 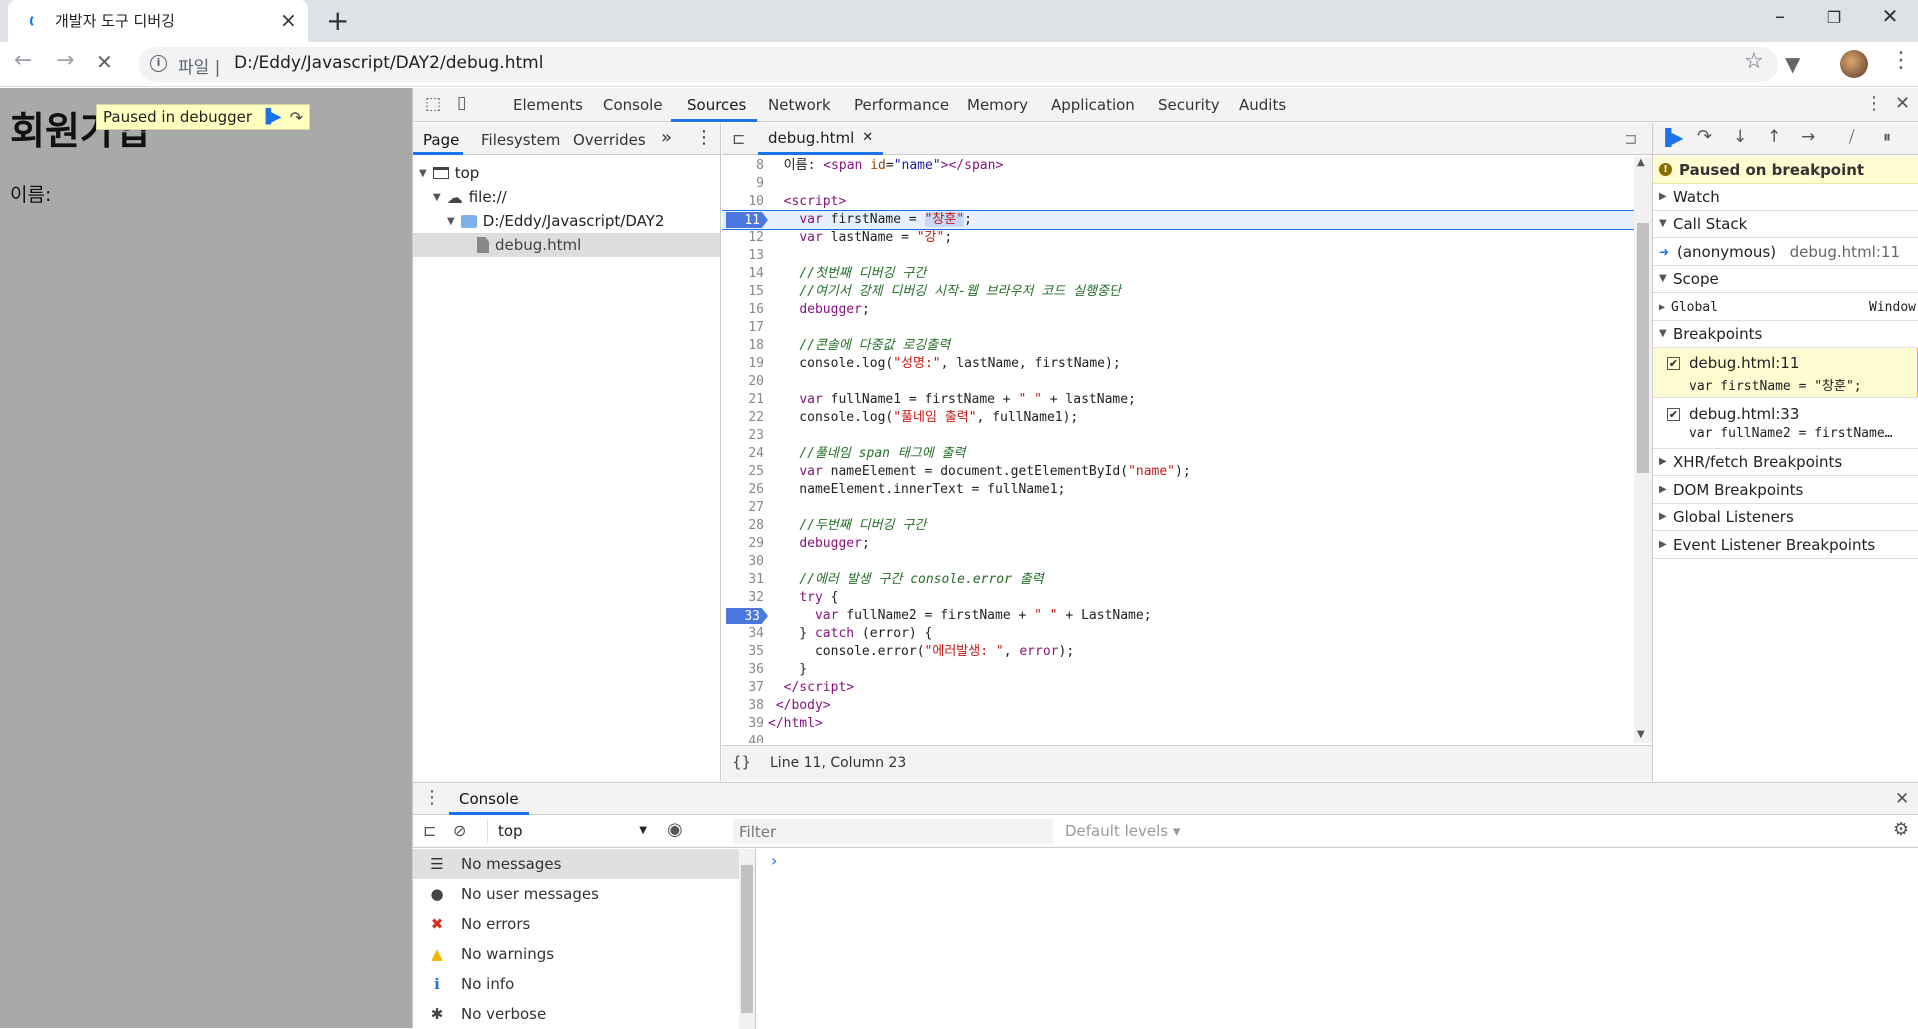 What do you see at coordinates (1630, 138) in the screenshot?
I see `toggle-debugger-icon: ⊐` at bounding box center [1630, 138].